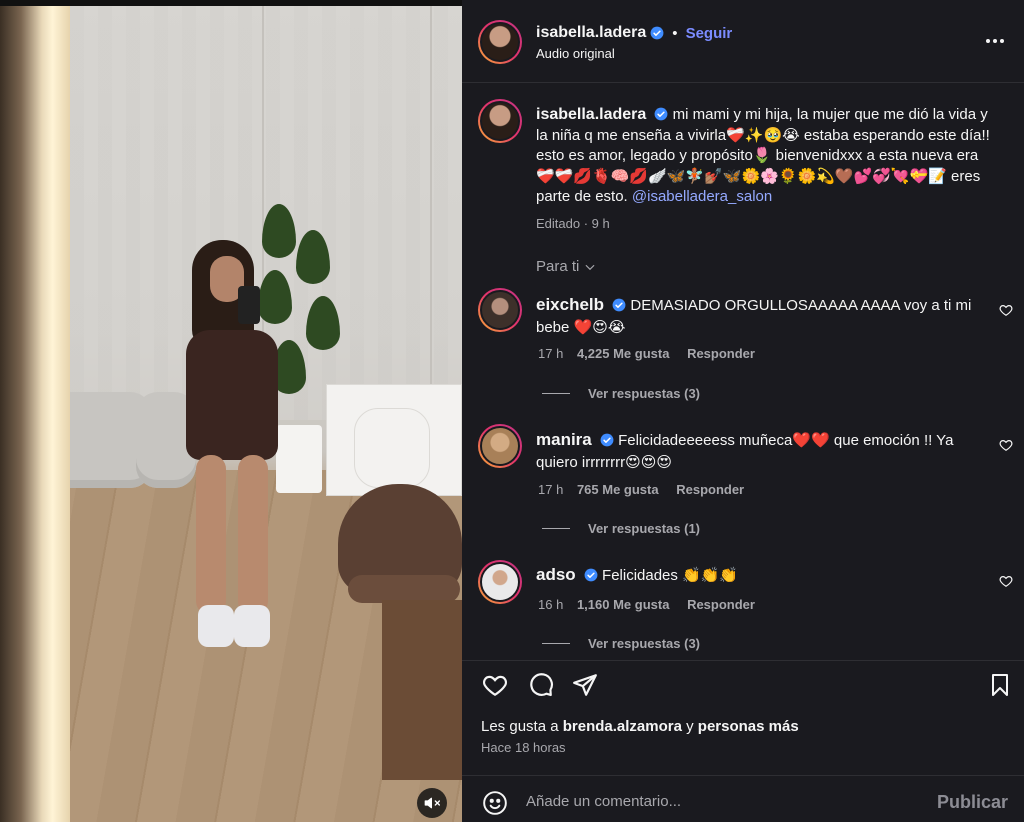  Describe the element at coordinates (500, 121) in the screenshot. I see `caption-avatar` at that location.